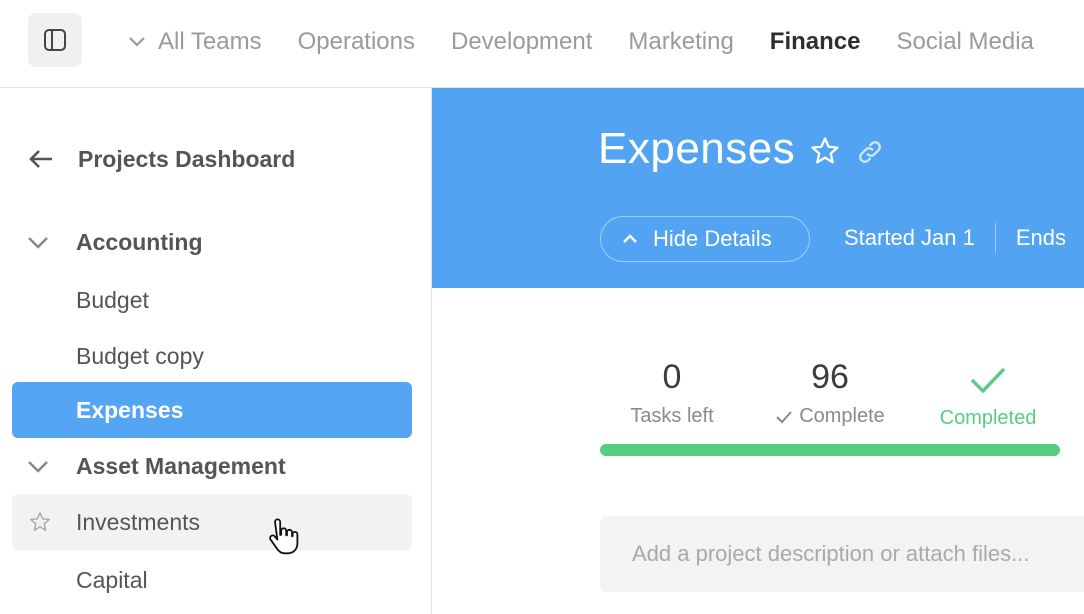 This screenshot has height=614, width=1084. Describe the element at coordinates (988, 418) in the screenshot. I see `completed-label: Completed` at that location.